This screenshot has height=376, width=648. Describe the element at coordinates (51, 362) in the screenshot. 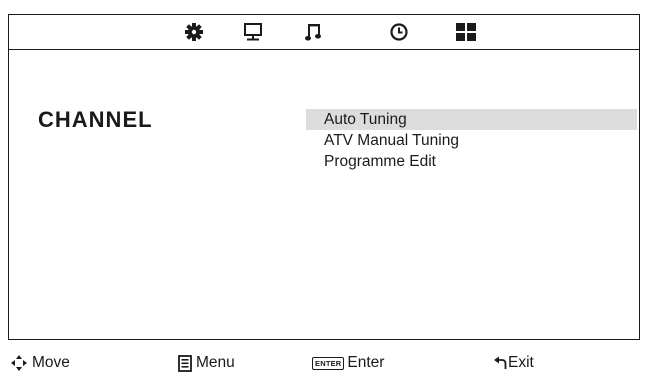

I see `hint-move-label: Move` at that location.